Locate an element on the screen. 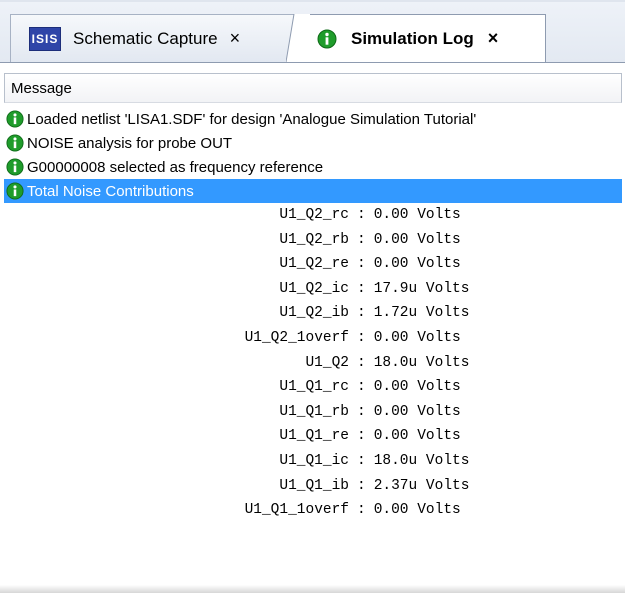 This screenshot has height=593, width=625. noise-contribution-line: U1_Q2_ic:17.9u Volts is located at coordinates (313, 289).